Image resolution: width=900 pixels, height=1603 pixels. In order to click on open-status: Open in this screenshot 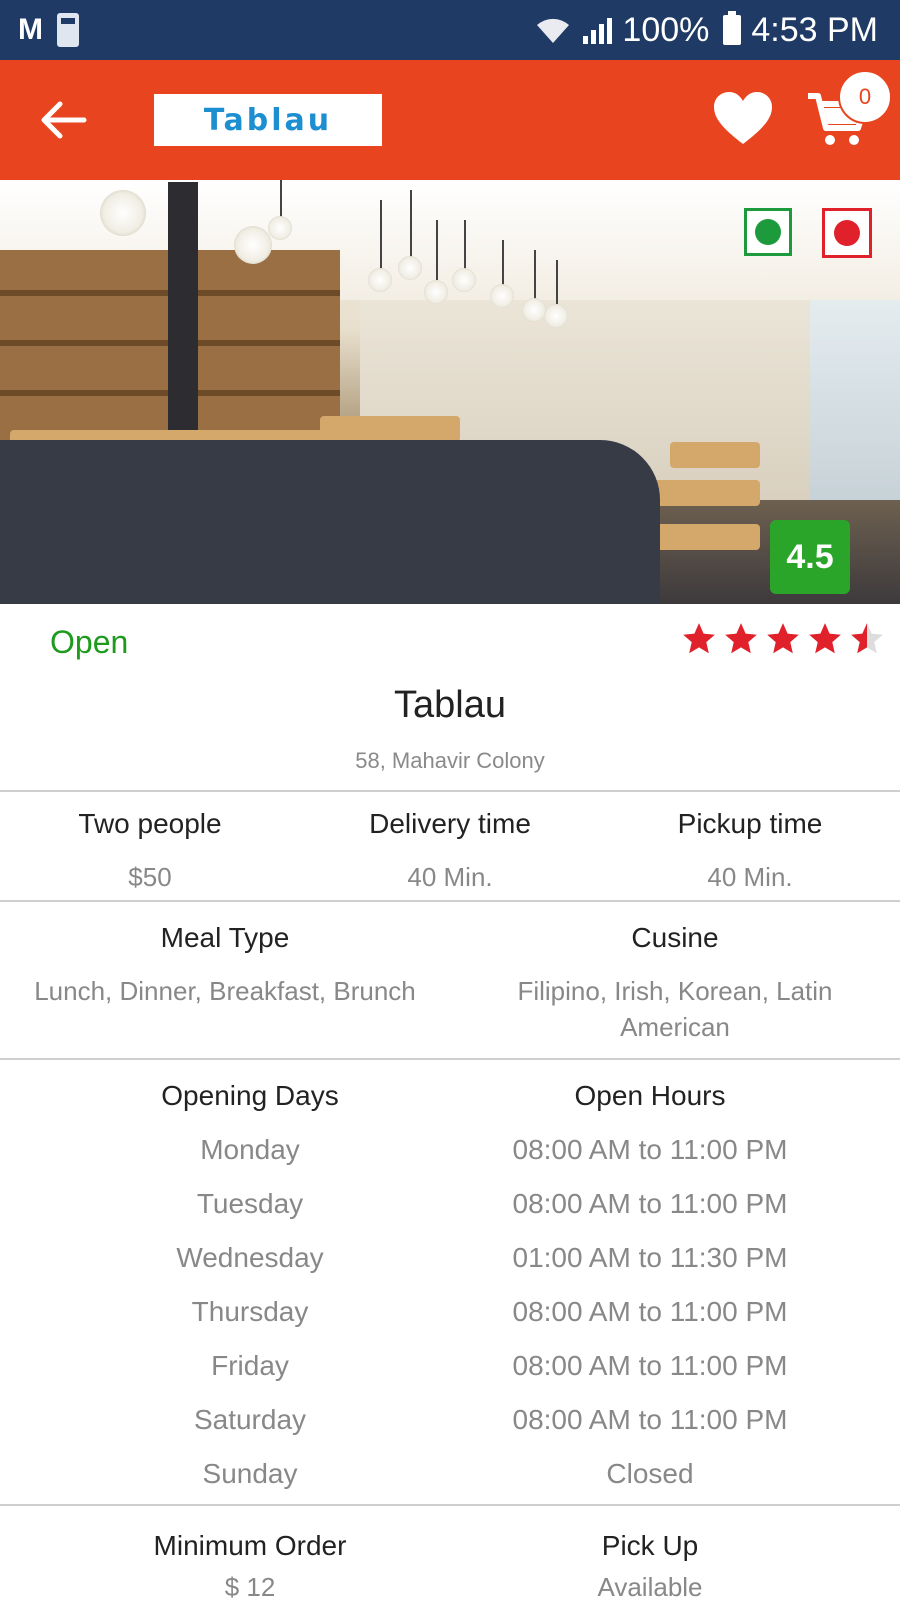, I will do `click(89, 642)`.